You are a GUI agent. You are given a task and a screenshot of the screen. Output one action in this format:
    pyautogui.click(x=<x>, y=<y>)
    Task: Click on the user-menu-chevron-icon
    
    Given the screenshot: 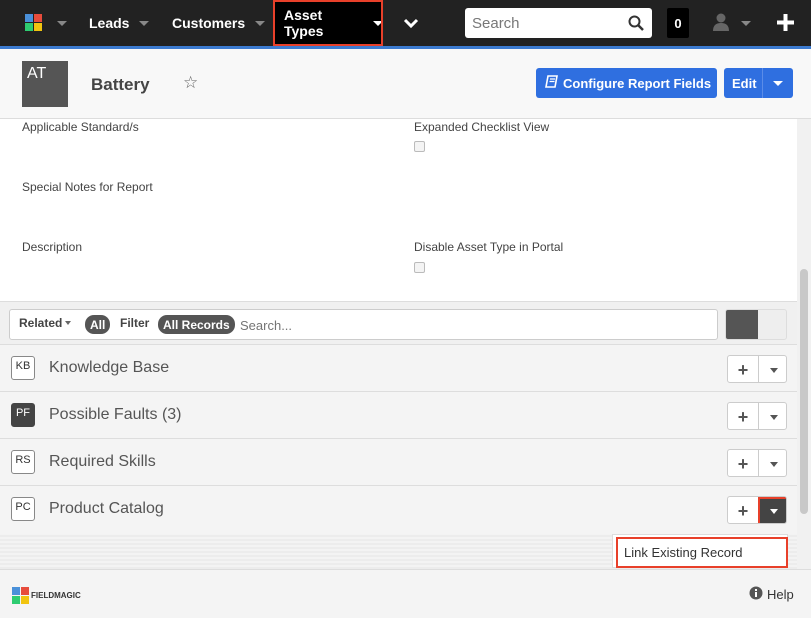 What is the action you would take?
    pyautogui.click(x=746, y=23)
    